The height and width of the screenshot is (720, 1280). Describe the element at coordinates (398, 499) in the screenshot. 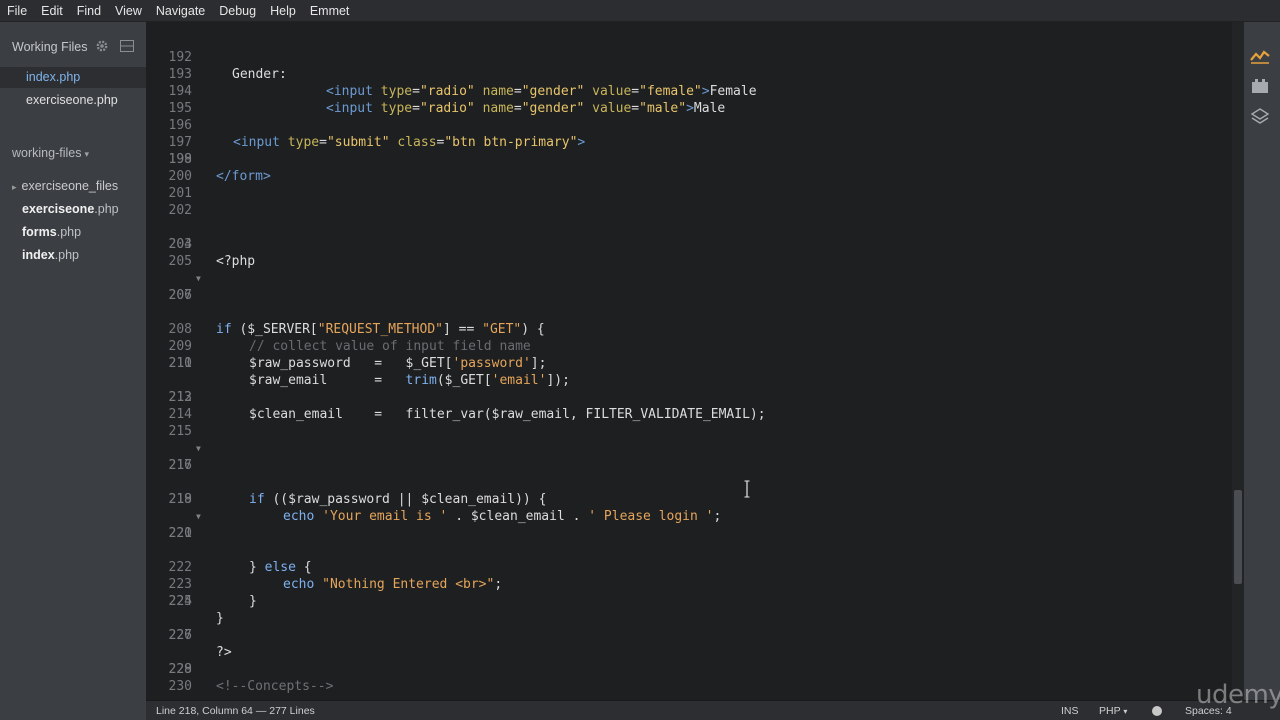

I see `code-text: if (($raw_password || $clean_email)) {` at that location.